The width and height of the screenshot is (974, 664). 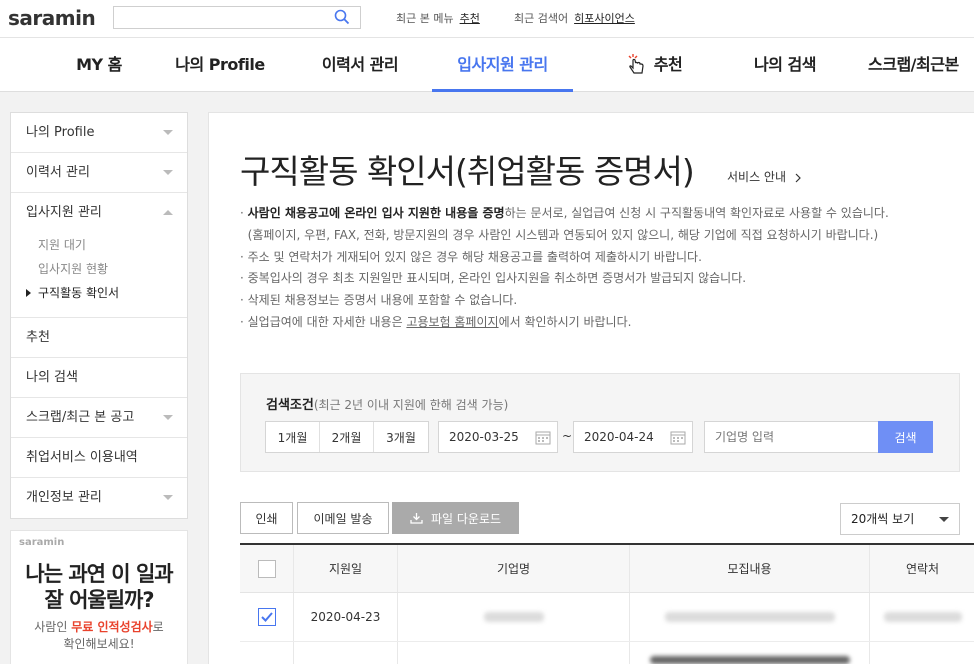 I want to click on notice-text: 삭제된 채용정보는 증명서 내용에 포함할 수 없습니다., so click(x=382, y=300).